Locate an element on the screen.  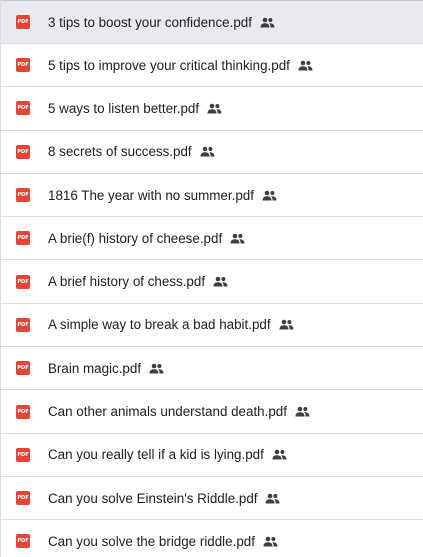
file-name: 5 ways to listen better.pdf is located at coordinates (124, 108).